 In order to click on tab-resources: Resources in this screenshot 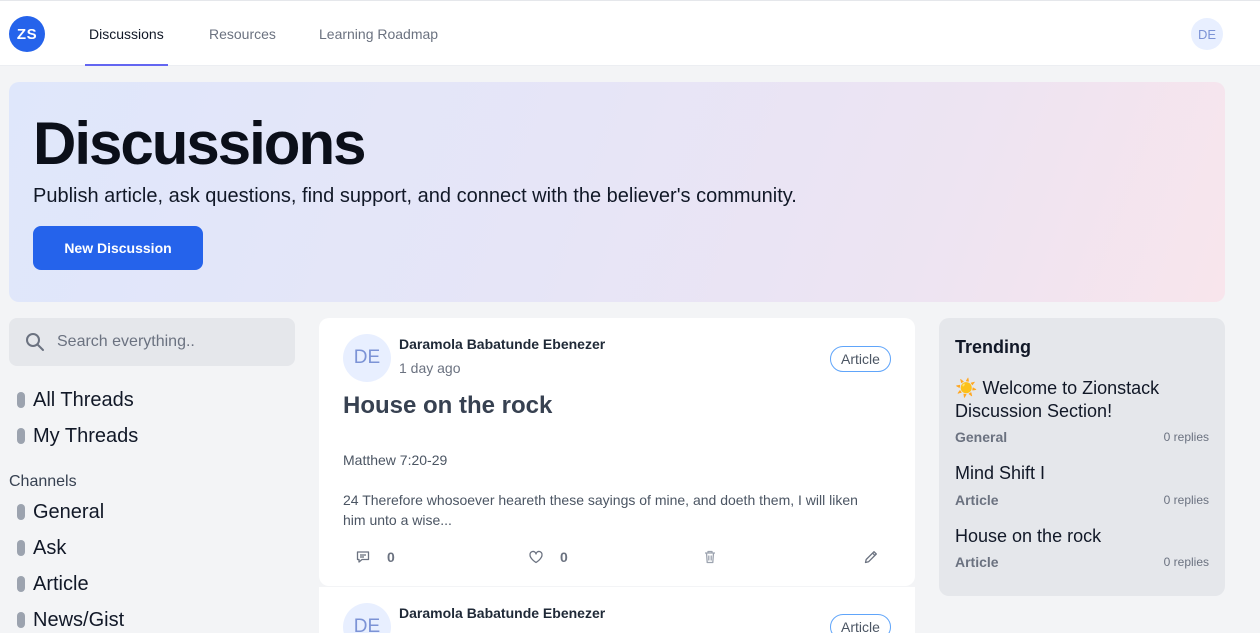, I will do `click(242, 33)`.